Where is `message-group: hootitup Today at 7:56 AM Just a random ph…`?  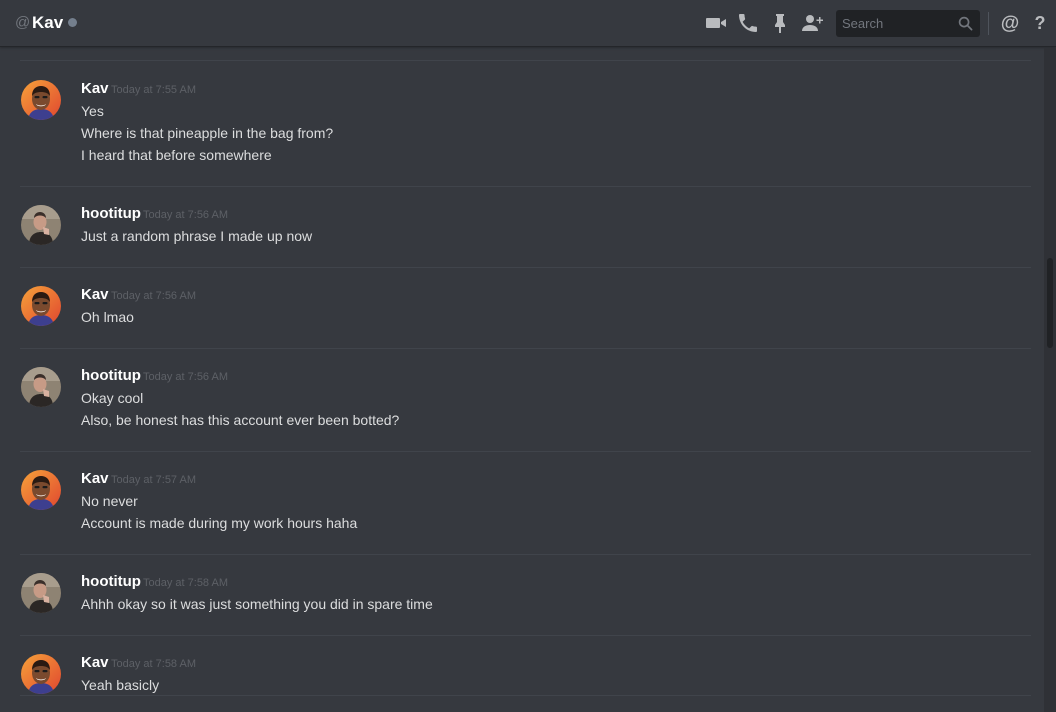
message-group: hootitup Today at 7:56 AM Just a random ph… is located at coordinates (522, 228).